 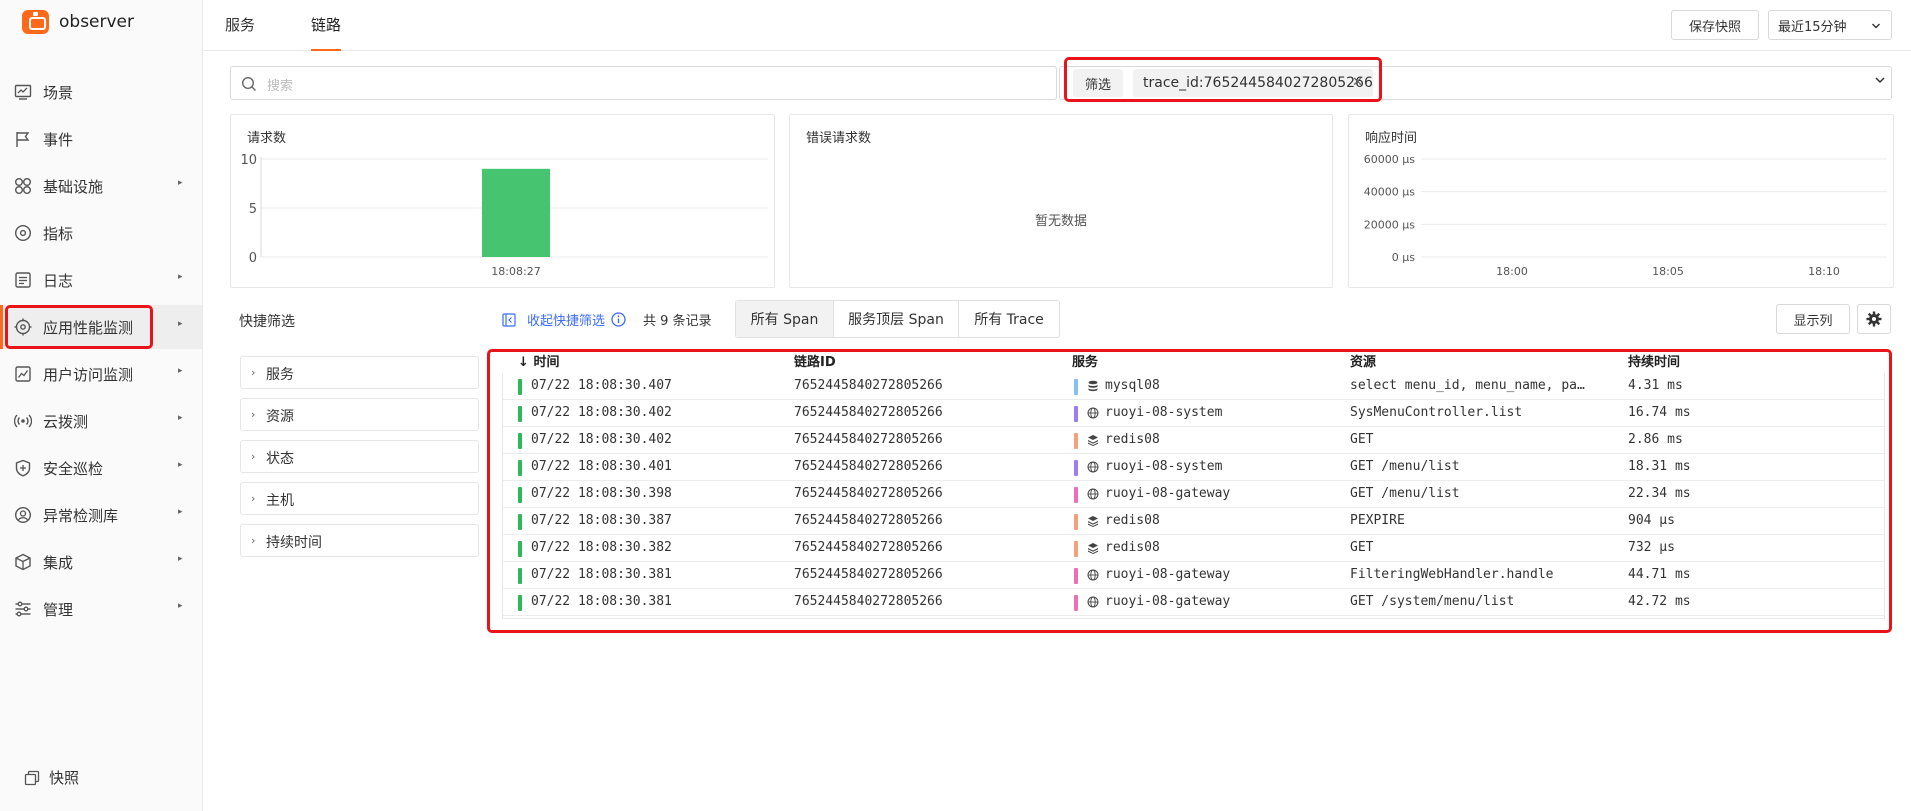 What do you see at coordinates (253, 414) in the screenshot?
I see `chevron-right-icon: ›` at bounding box center [253, 414].